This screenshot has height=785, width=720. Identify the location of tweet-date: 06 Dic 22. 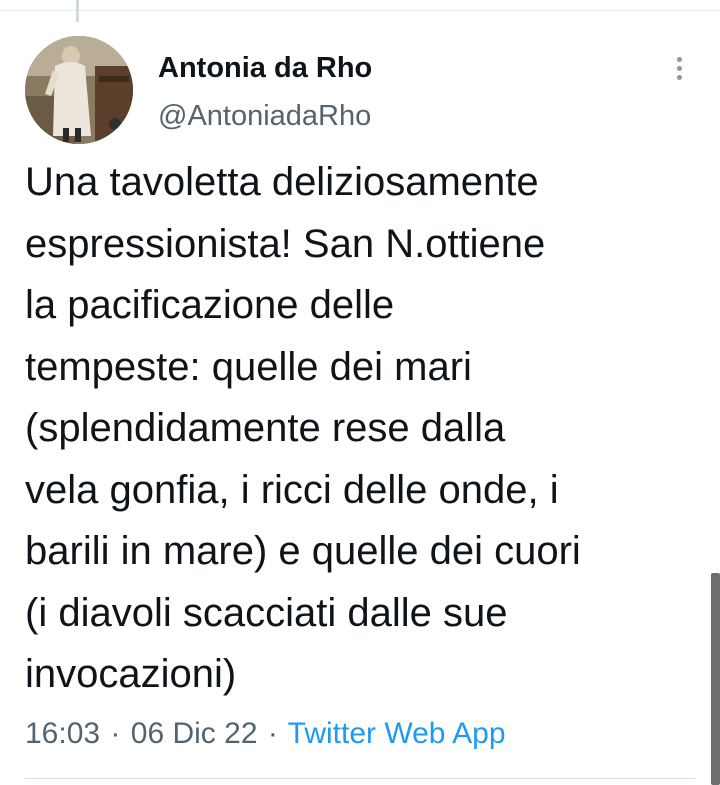
(194, 733).